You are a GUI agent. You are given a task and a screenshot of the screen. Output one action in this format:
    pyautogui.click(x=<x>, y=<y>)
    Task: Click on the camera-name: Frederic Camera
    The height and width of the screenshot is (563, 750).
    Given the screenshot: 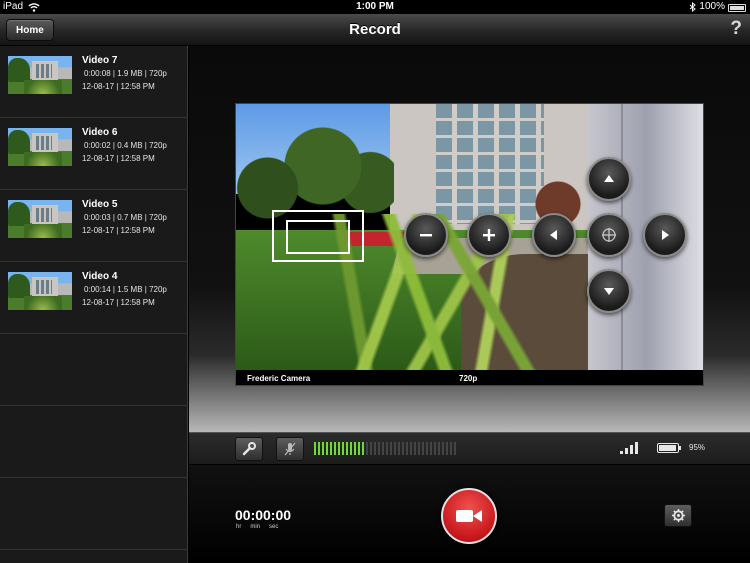 What is the action you would take?
    pyautogui.click(x=279, y=378)
    